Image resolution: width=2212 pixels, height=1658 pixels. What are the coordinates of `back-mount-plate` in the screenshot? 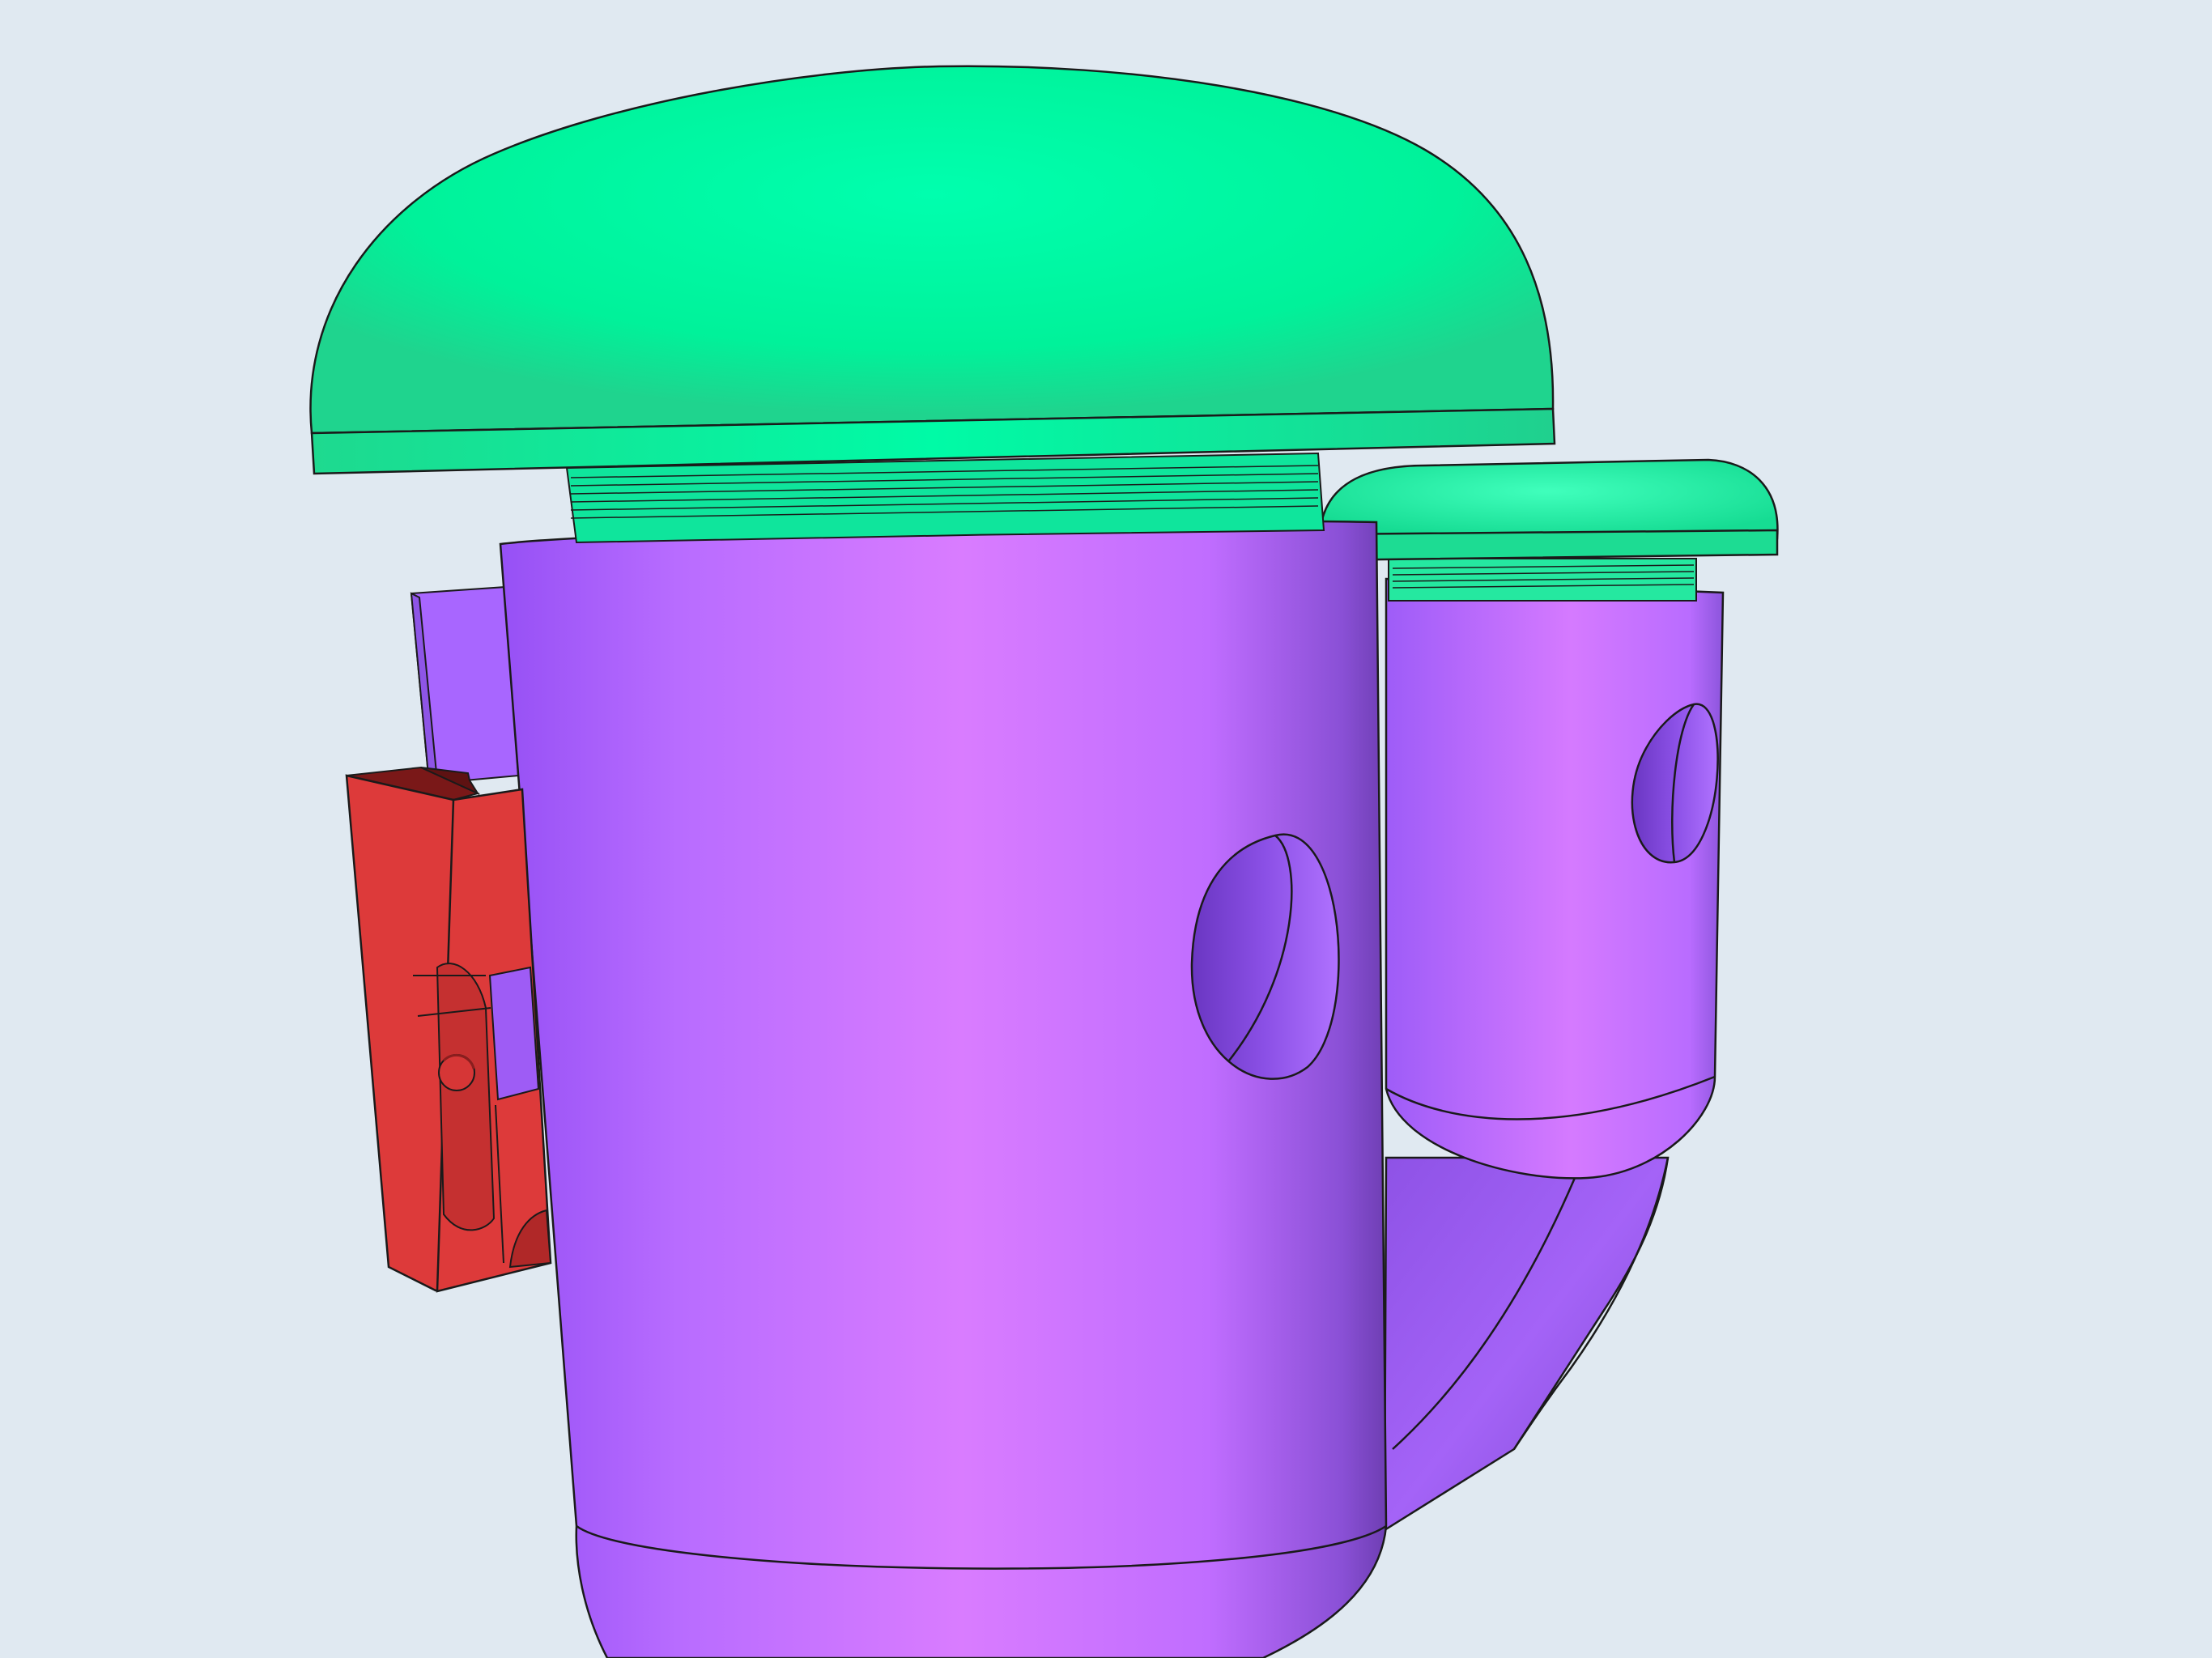 It's located at (465, 685).